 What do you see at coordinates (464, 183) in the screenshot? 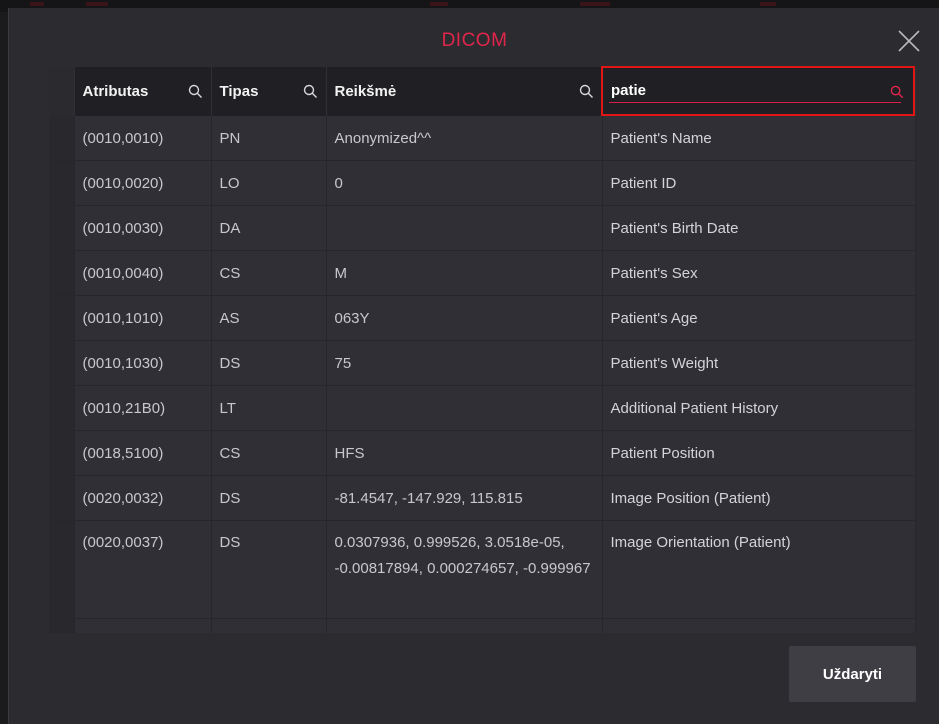
I see `value-cell: 0` at bounding box center [464, 183].